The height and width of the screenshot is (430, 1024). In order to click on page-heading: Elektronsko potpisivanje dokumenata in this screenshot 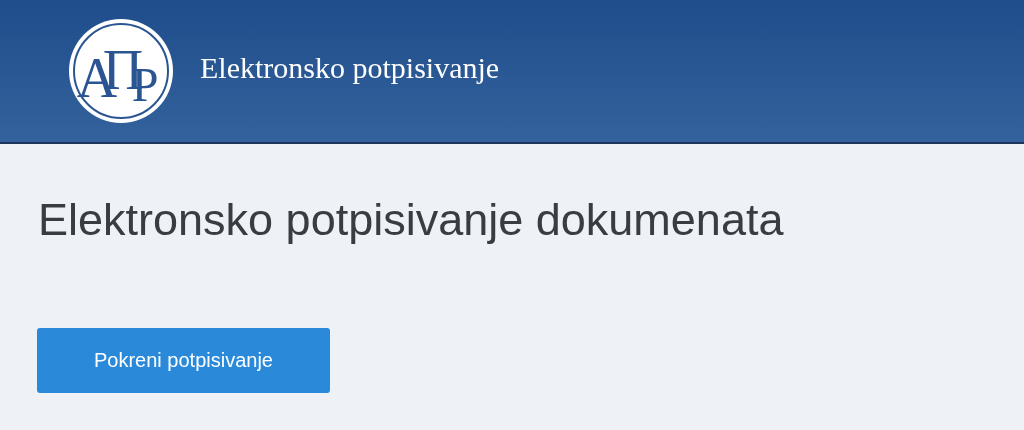, I will do `click(411, 220)`.